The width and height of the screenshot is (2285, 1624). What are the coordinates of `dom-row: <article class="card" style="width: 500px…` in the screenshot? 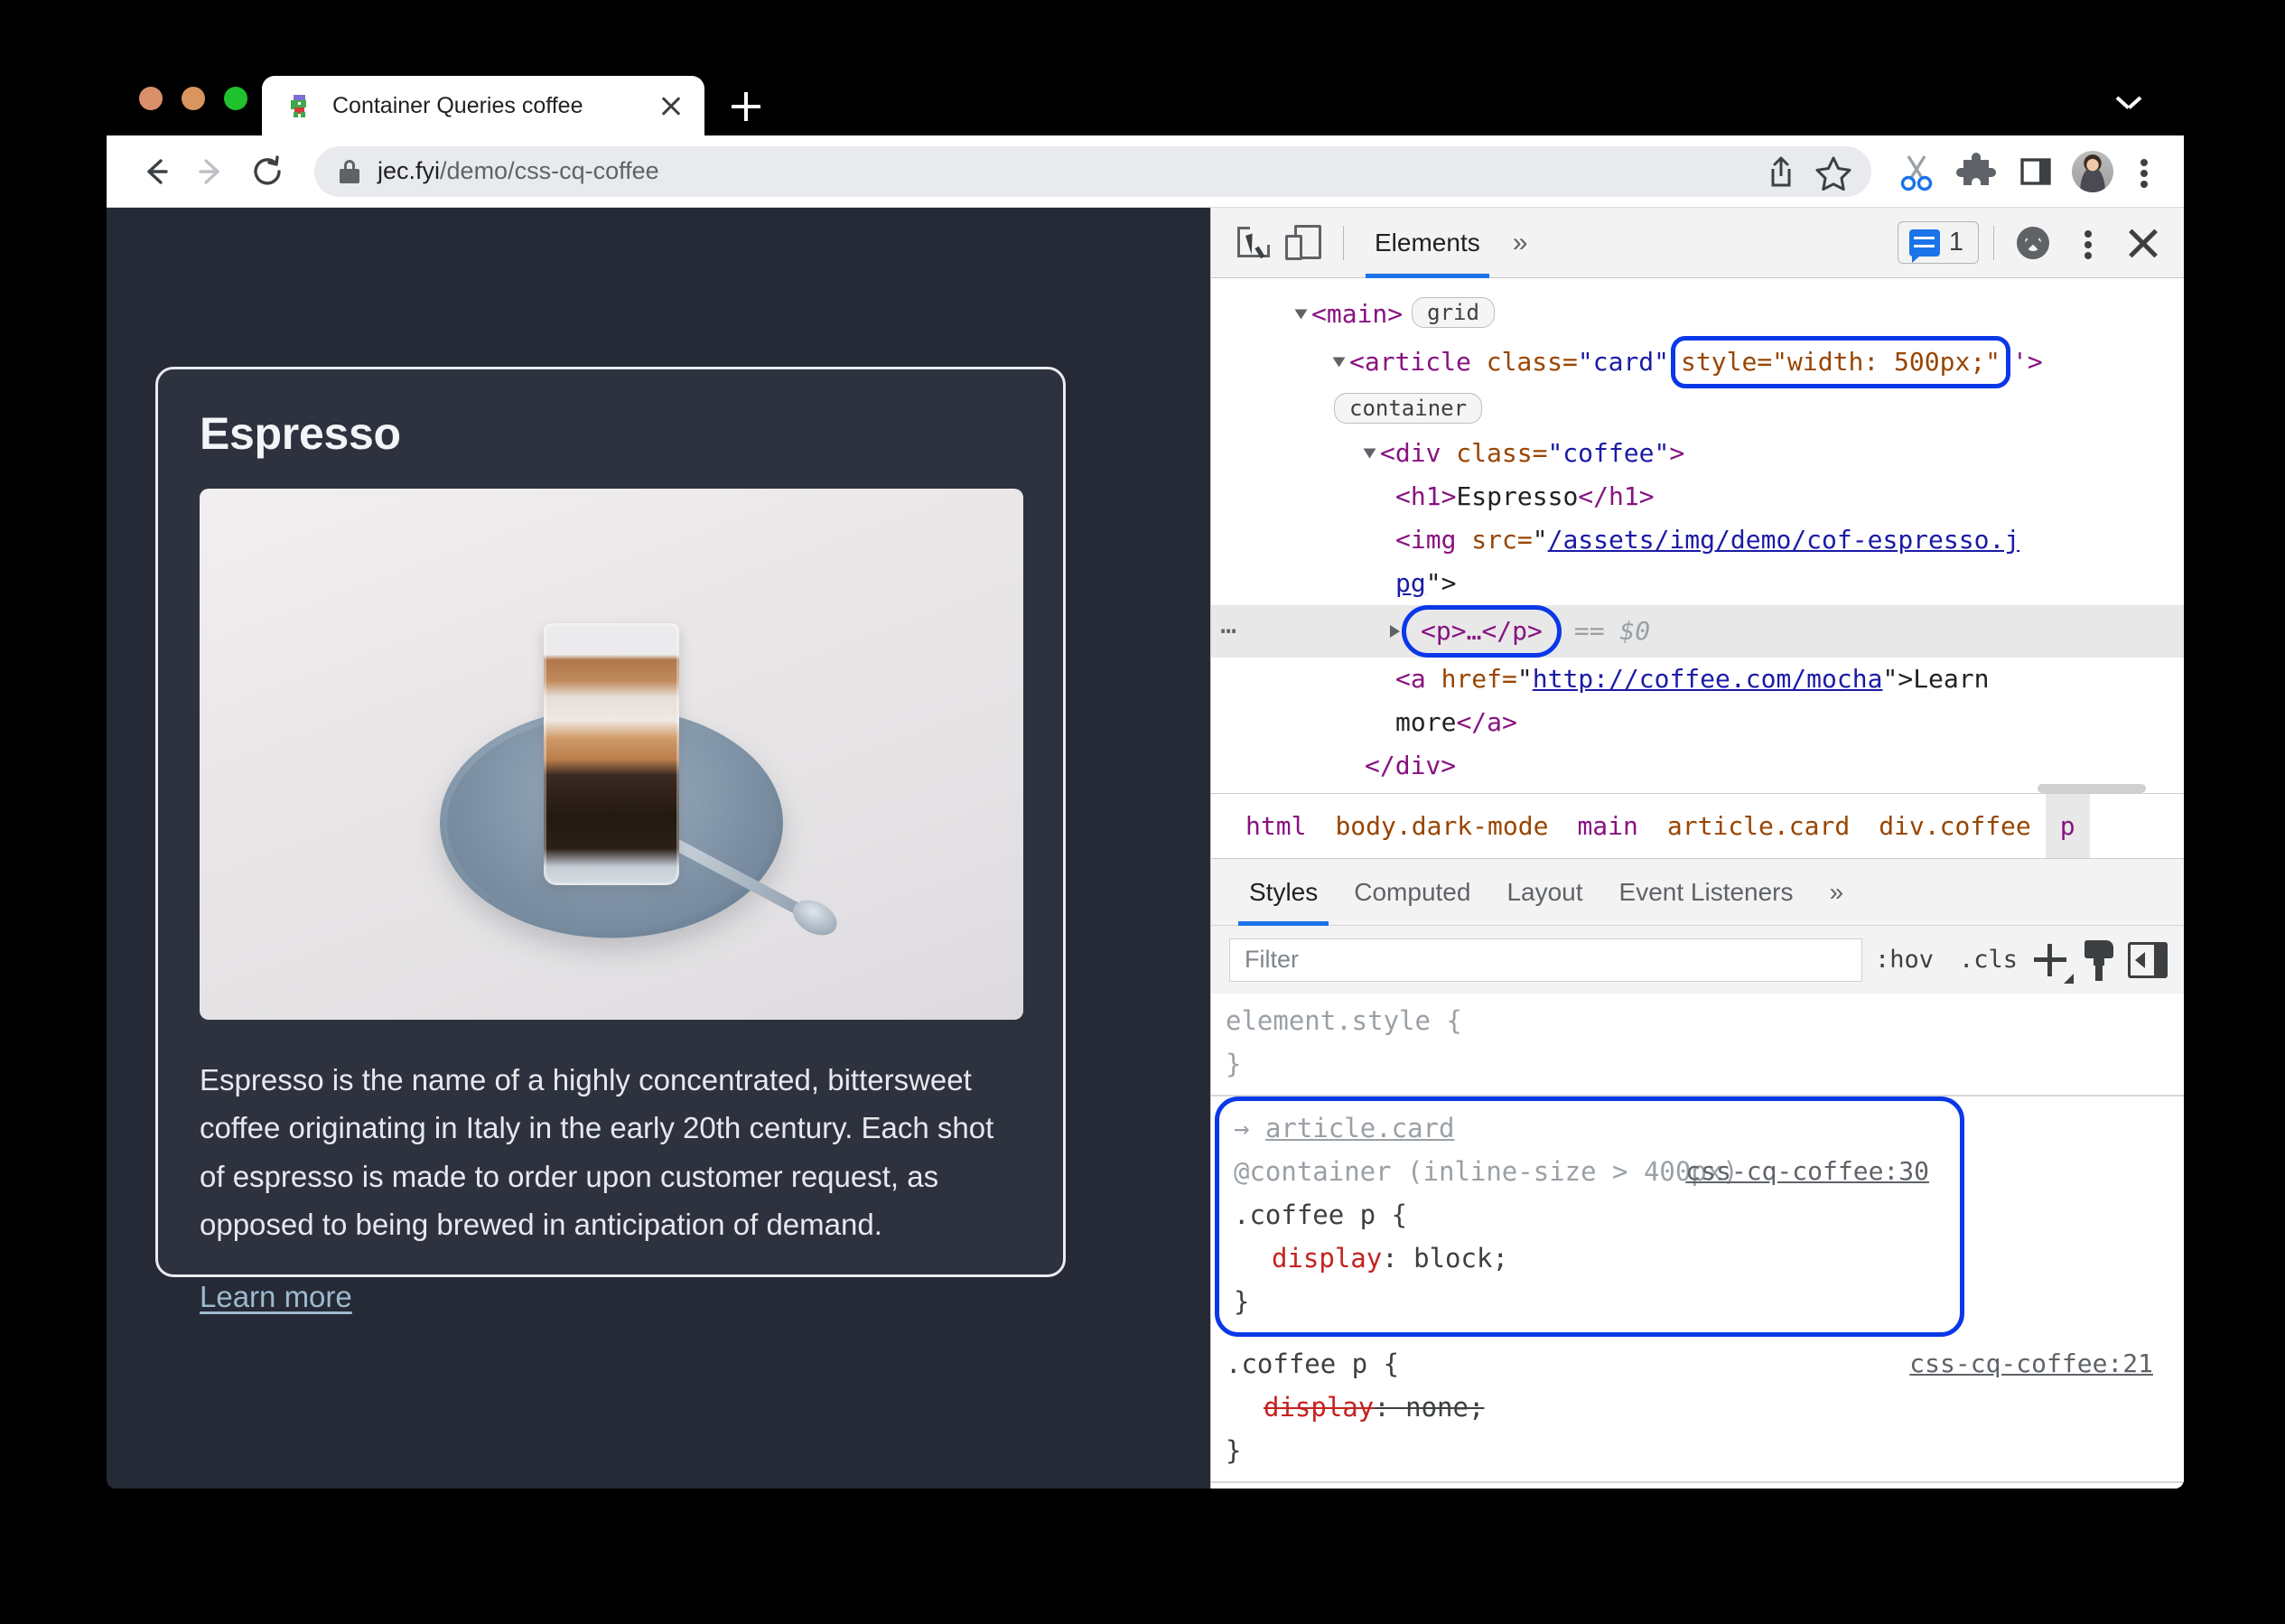 It's located at (1697, 362).